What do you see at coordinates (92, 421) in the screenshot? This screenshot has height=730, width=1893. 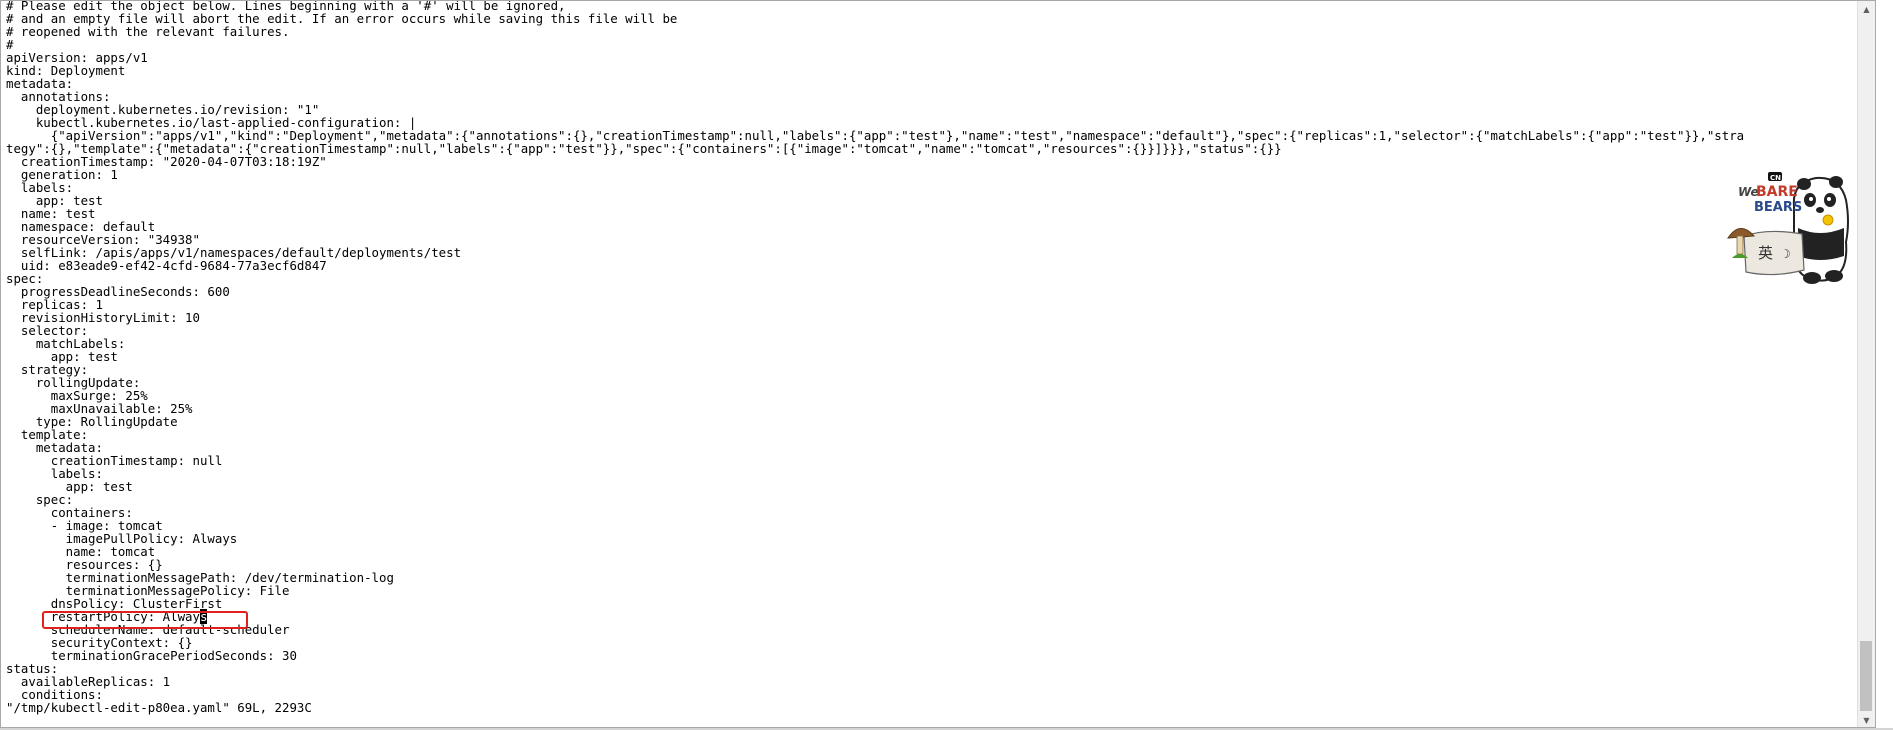 I see `editor-line: type: RollingUpdate` at bounding box center [92, 421].